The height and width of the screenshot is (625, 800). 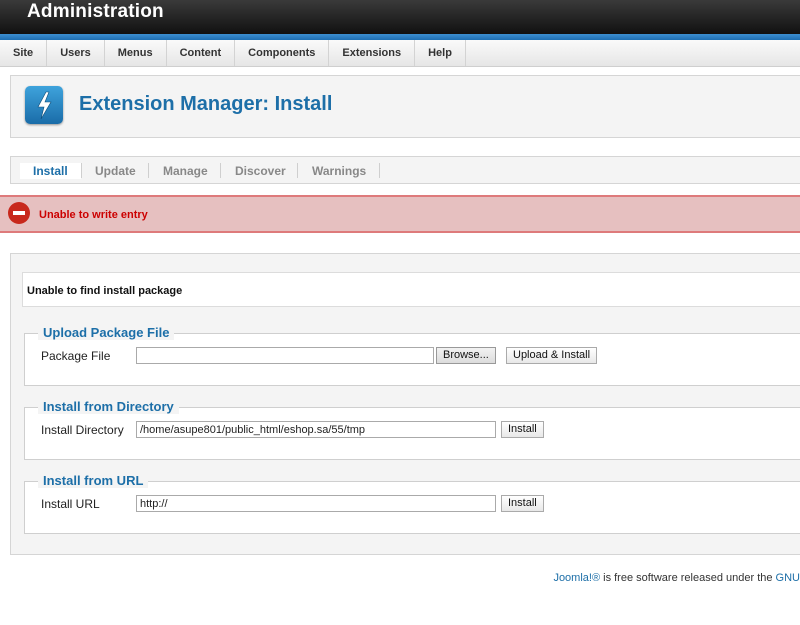 I want to click on page-title: Extension Manager: Install, so click(x=206, y=104).